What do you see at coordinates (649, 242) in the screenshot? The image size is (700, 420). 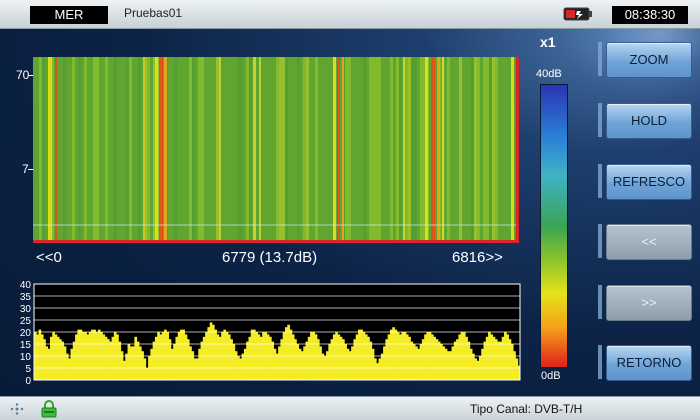 I see `previous-button: <<` at bounding box center [649, 242].